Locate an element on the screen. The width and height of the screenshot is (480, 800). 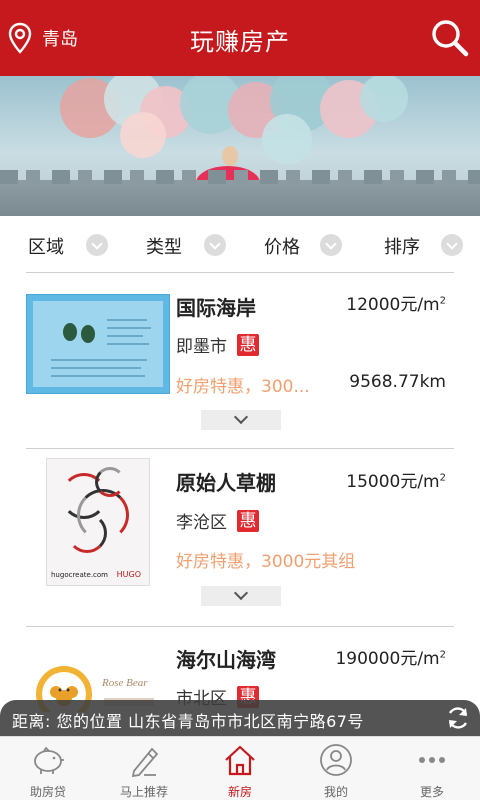
listing-distance: 9568.77km is located at coordinates (397, 382).